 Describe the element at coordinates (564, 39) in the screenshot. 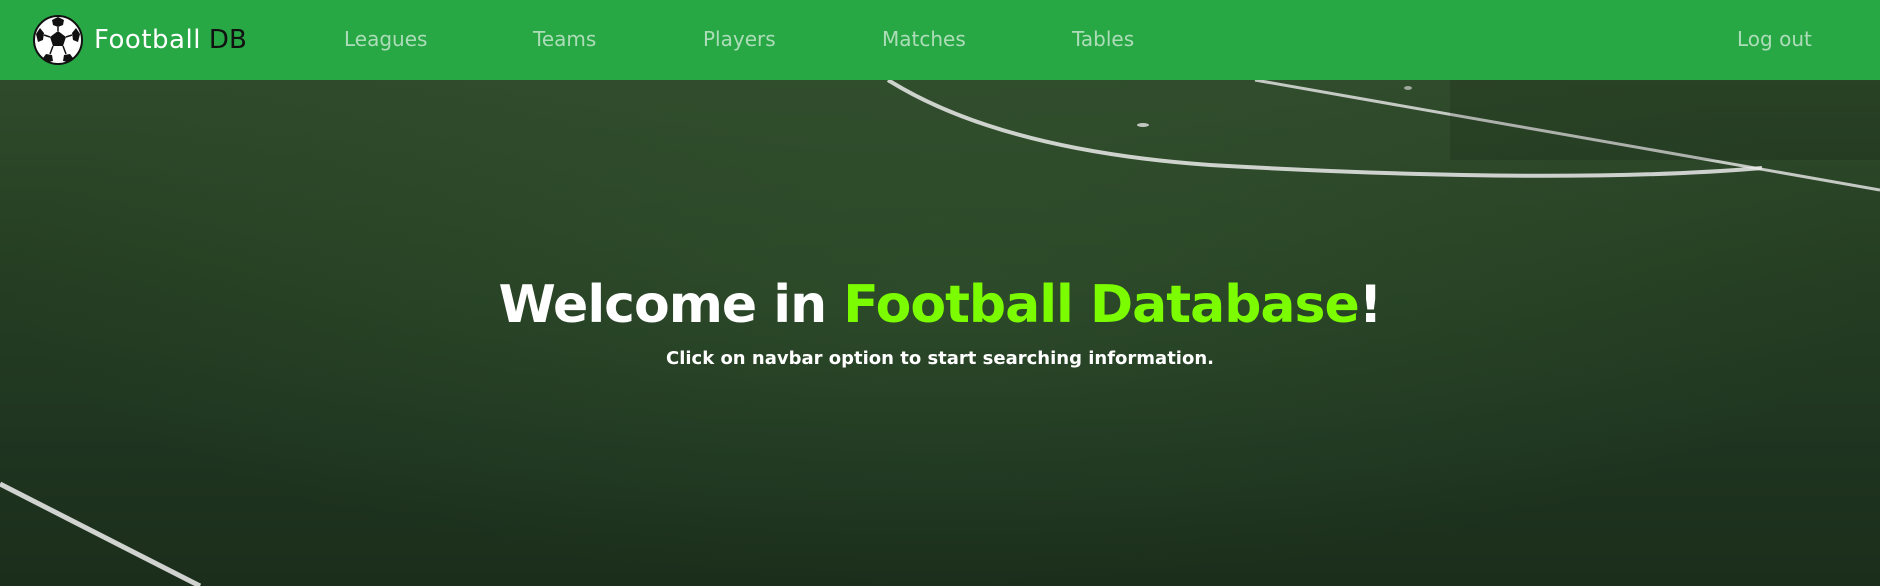

I see `nav-teams: Teams` at that location.